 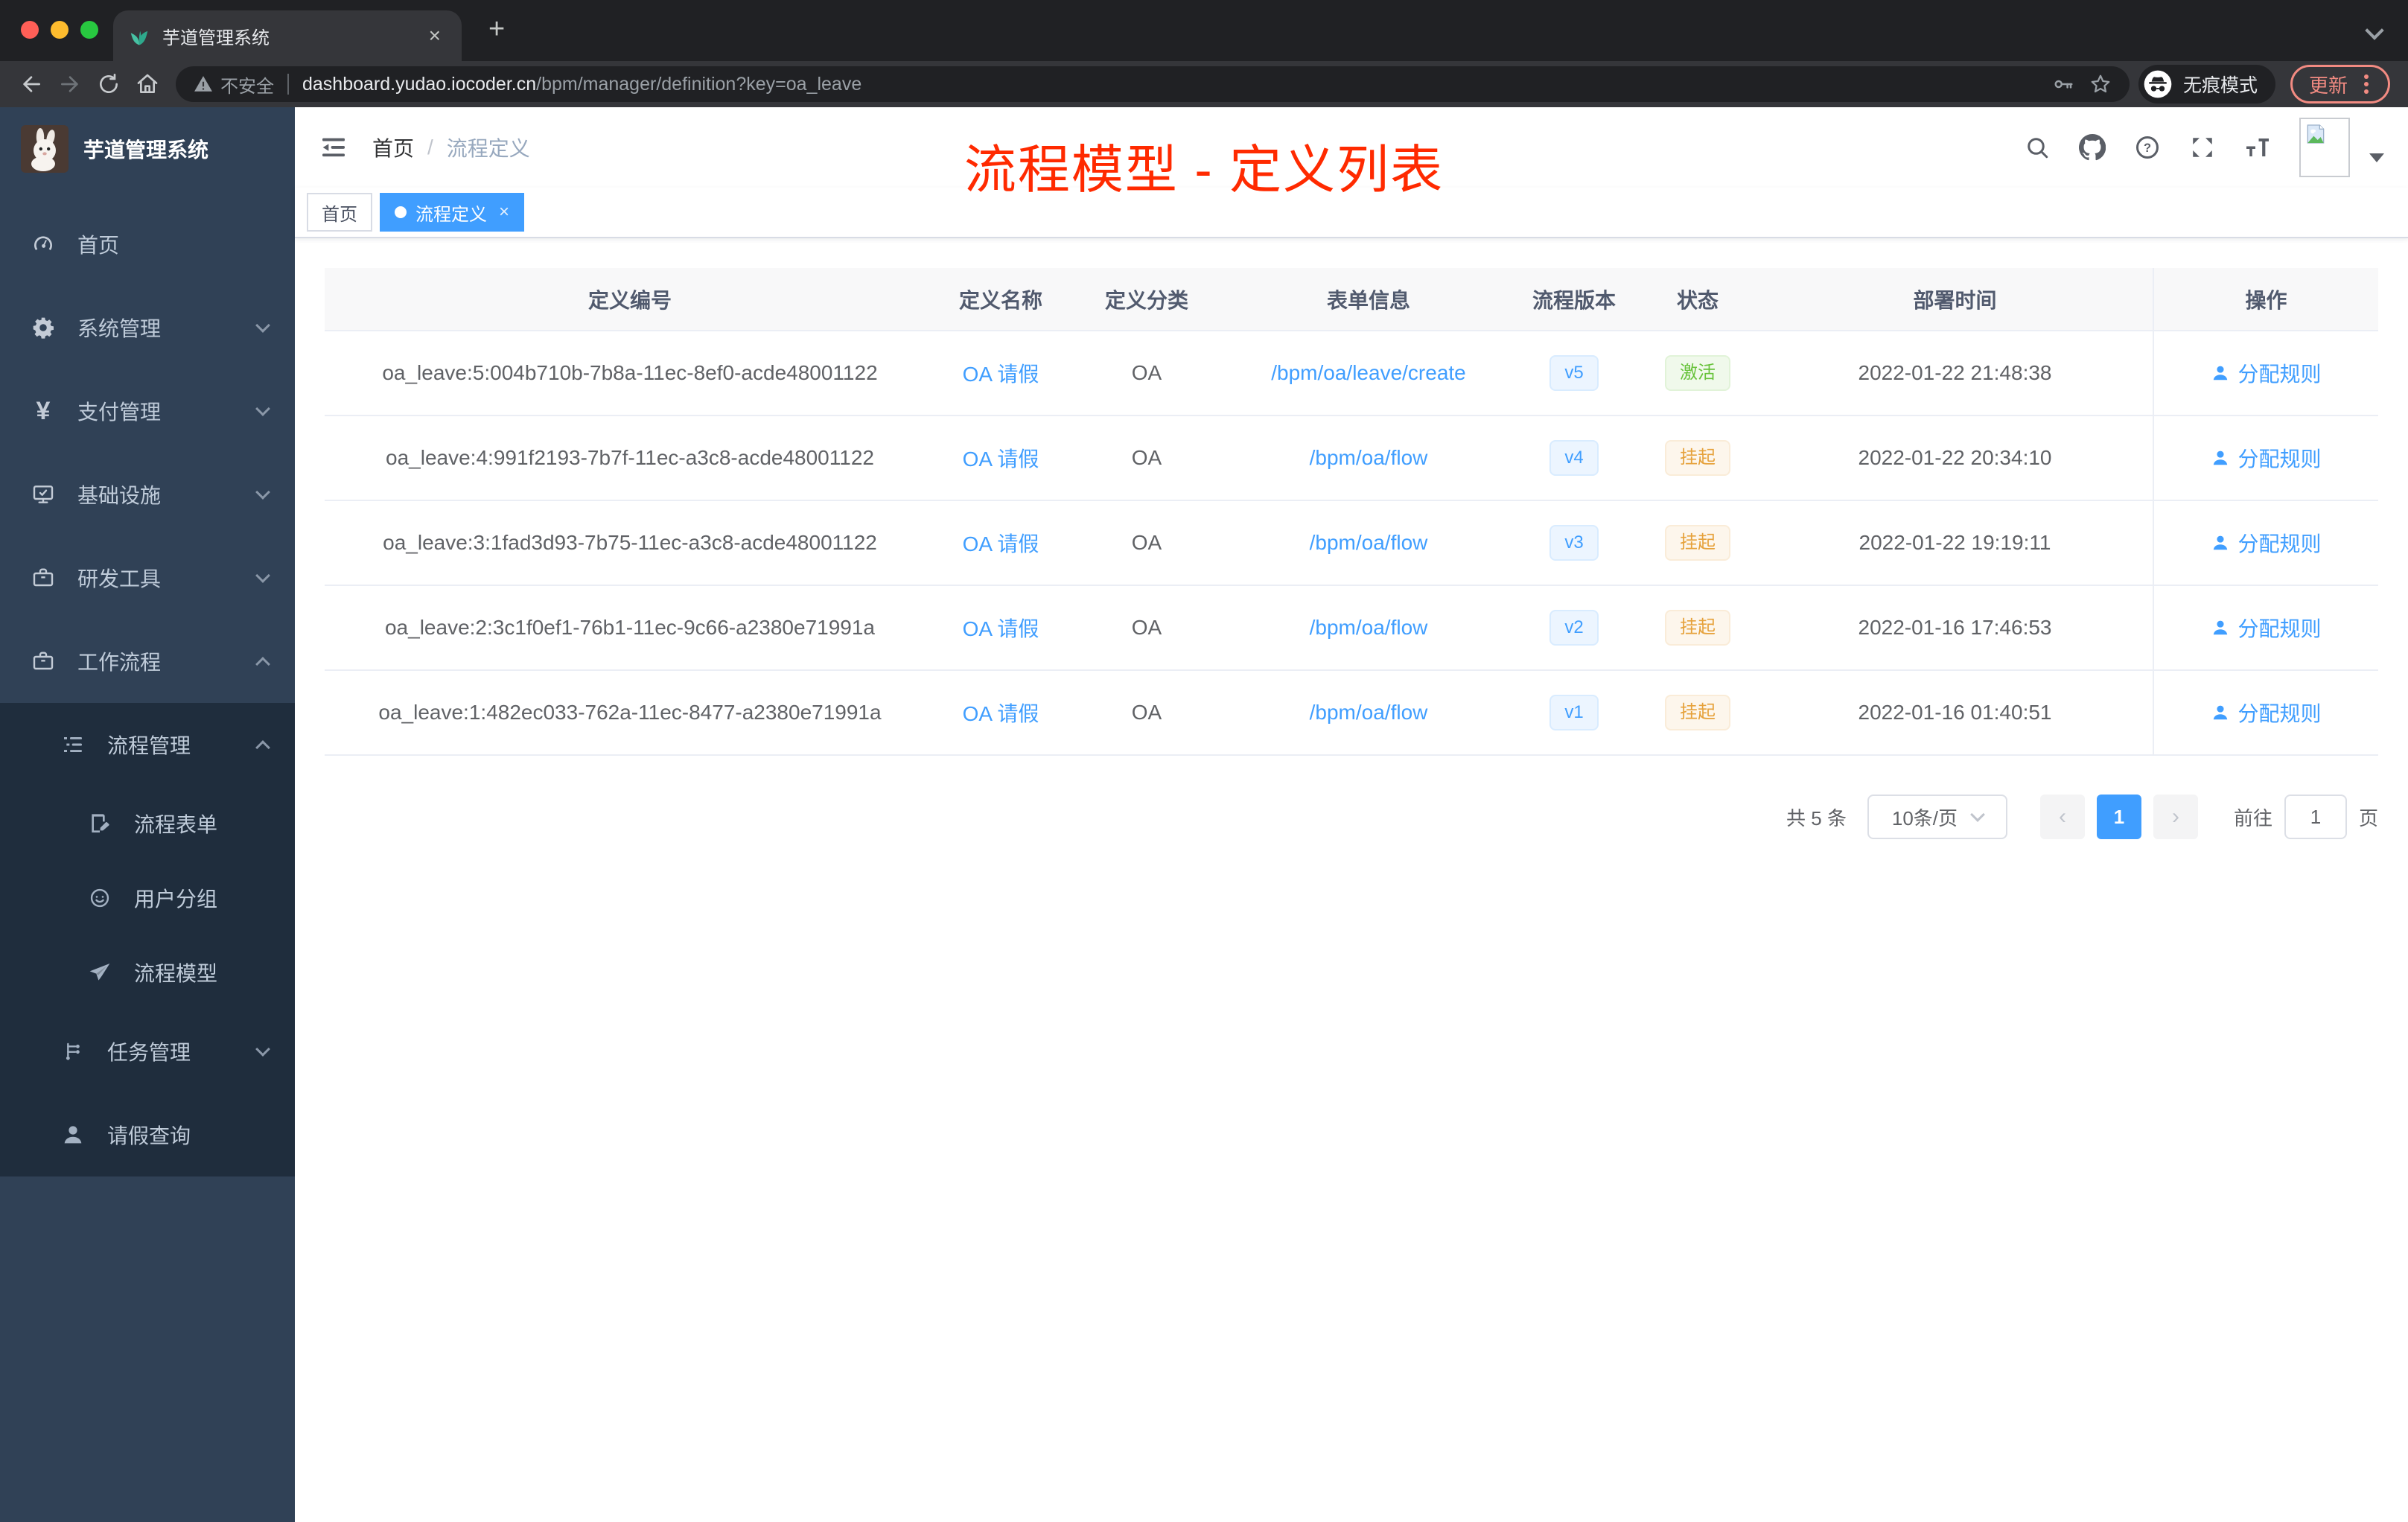 What do you see at coordinates (147, 898) in the screenshot?
I see `sidebar-item-user-group: 用户分组` at bounding box center [147, 898].